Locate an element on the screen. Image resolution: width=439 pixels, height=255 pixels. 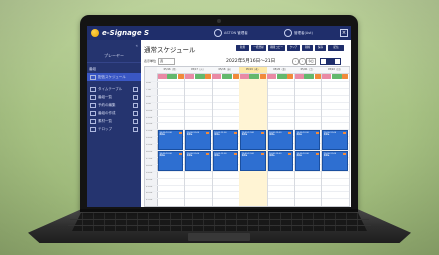
header-account: 管理者(Ast) is located at coordinates (298, 33).